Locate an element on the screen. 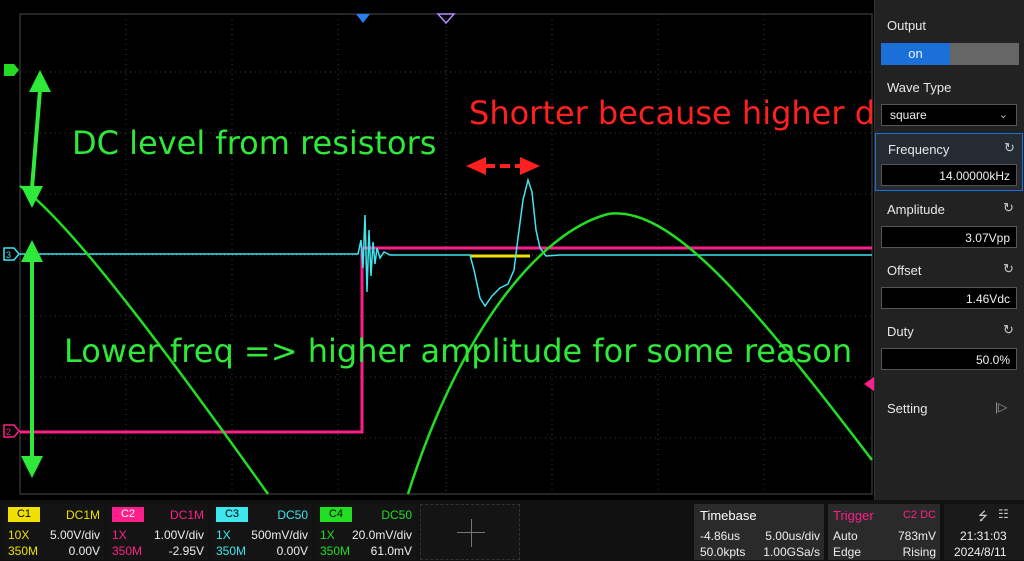  channel-1-coupling: DC1M is located at coordinates (82, 515).